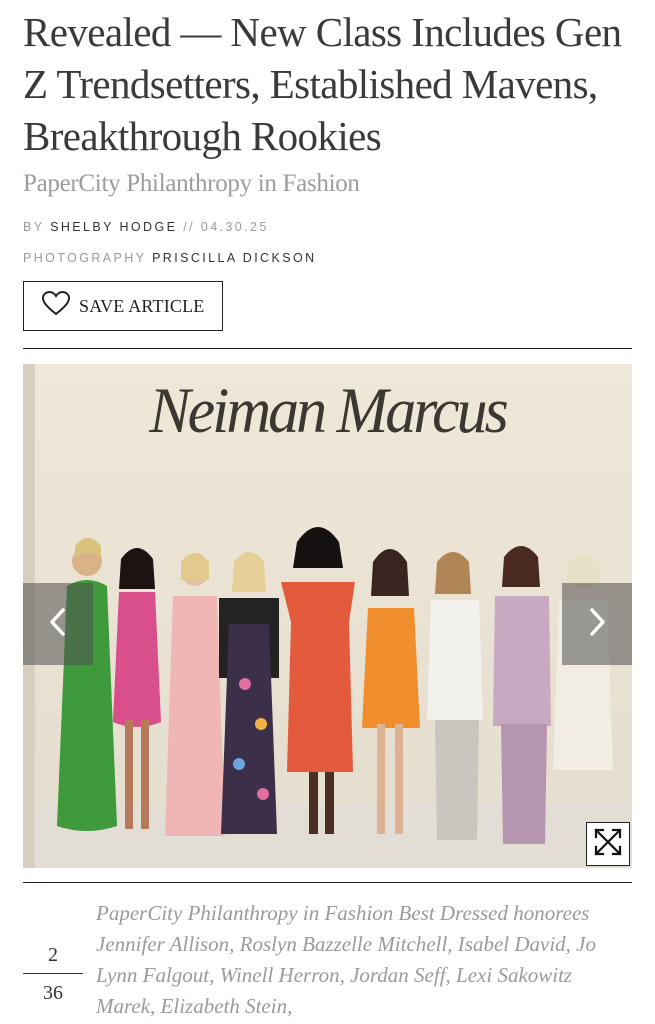 This screenshot has width=655, height=1024. Describe the element at coordinates (234, 227) in the screenshot. I see `publish-date: 04.30.25` at that location.